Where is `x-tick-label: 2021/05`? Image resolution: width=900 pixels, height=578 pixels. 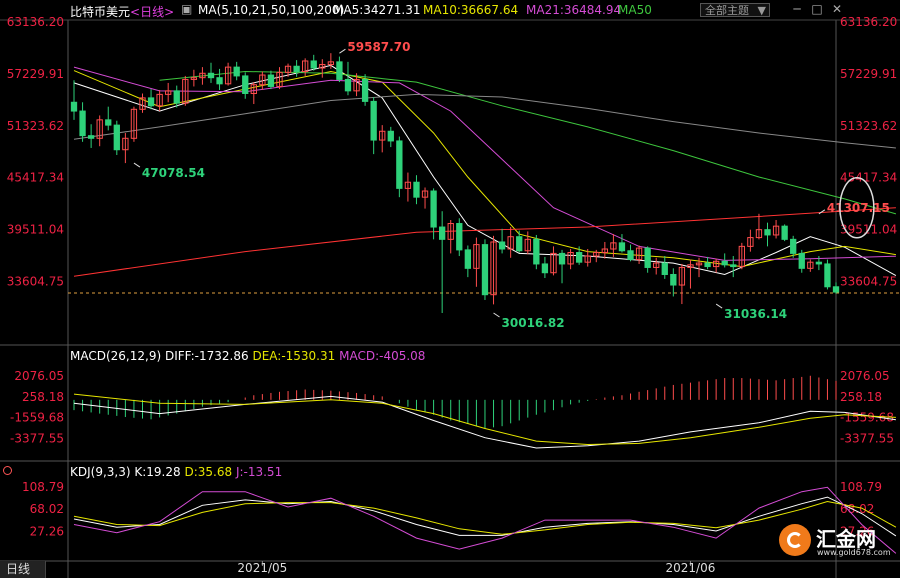
x-tick-label: 2021/05 is located at coordinates (262, 568).